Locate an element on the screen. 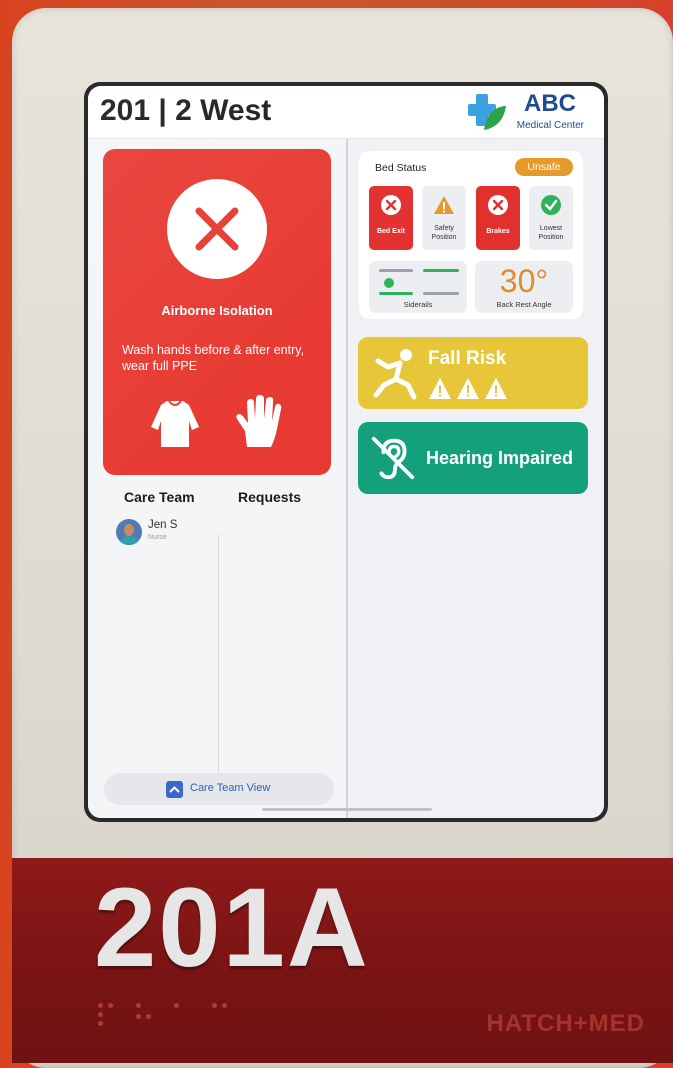 The height and width of the screenshot is (1068, 673). tile-label: Safety Position is located at coordinates (444, 233).